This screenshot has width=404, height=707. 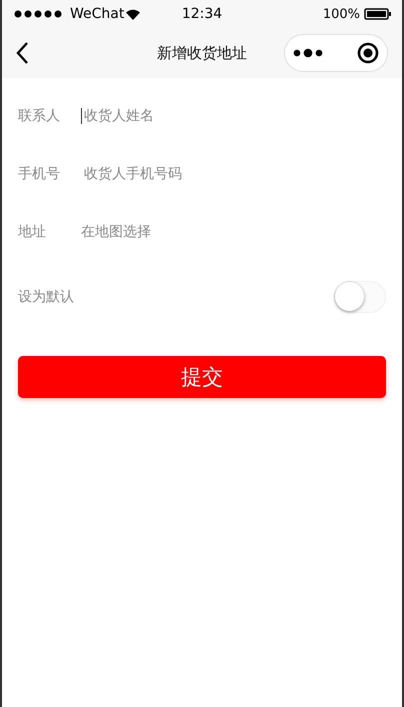 I want to click on battery-level: 100%, so click(x=341, y=14).